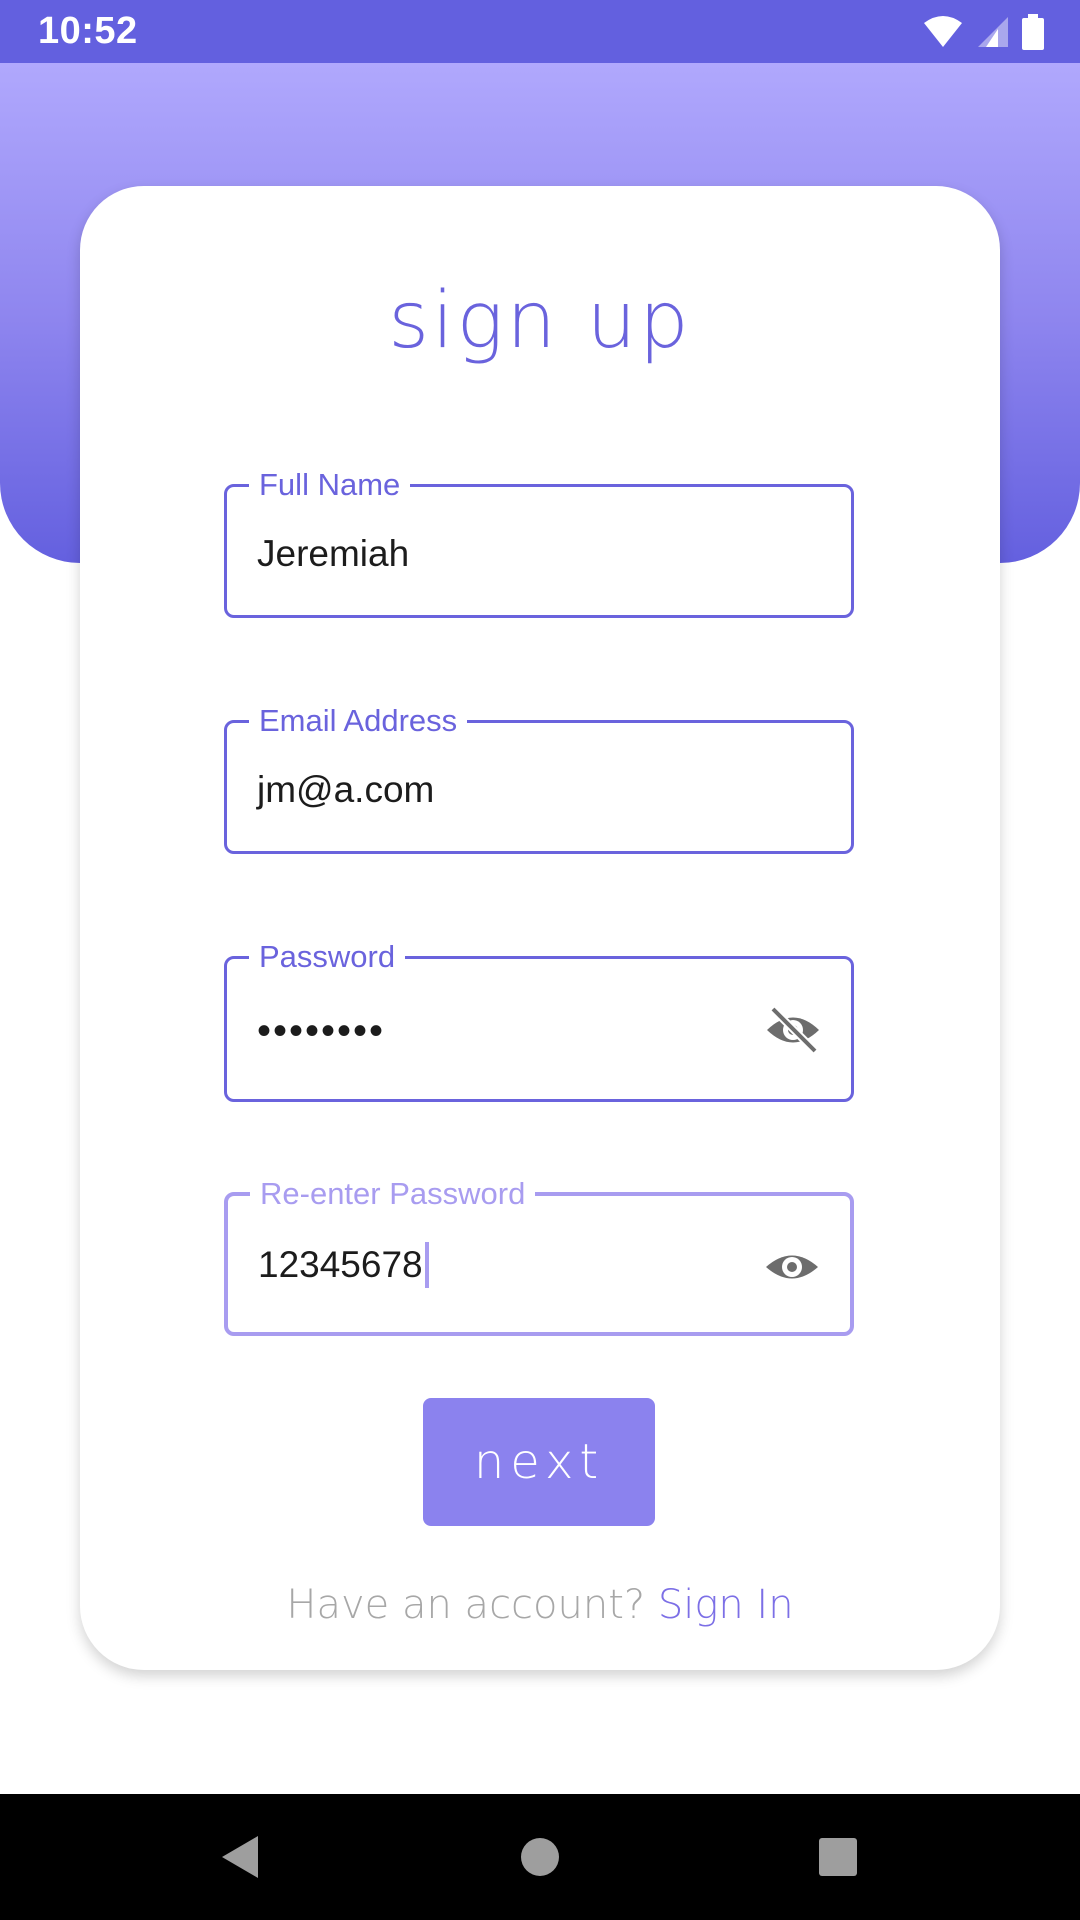 Image resolution: width=1080 pixels, height=1920 pixels. What do you see at coordinates (346, 789) in the screenshot?
I see `email-value: jm@a.com` at bounding box center [346, 789].